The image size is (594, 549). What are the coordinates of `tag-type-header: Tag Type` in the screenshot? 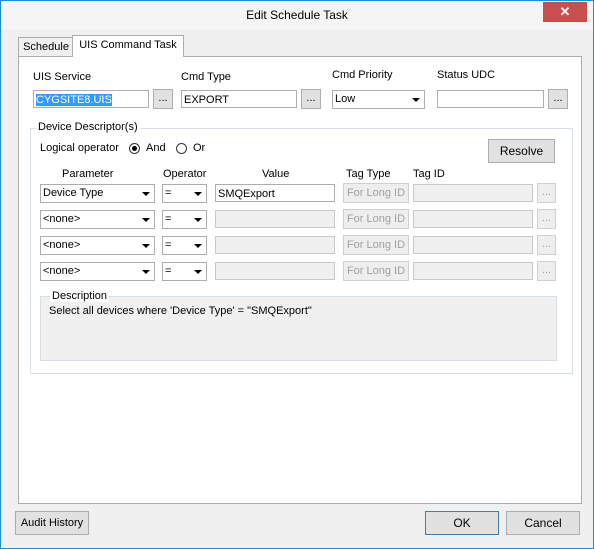 It's located at (368, 174).